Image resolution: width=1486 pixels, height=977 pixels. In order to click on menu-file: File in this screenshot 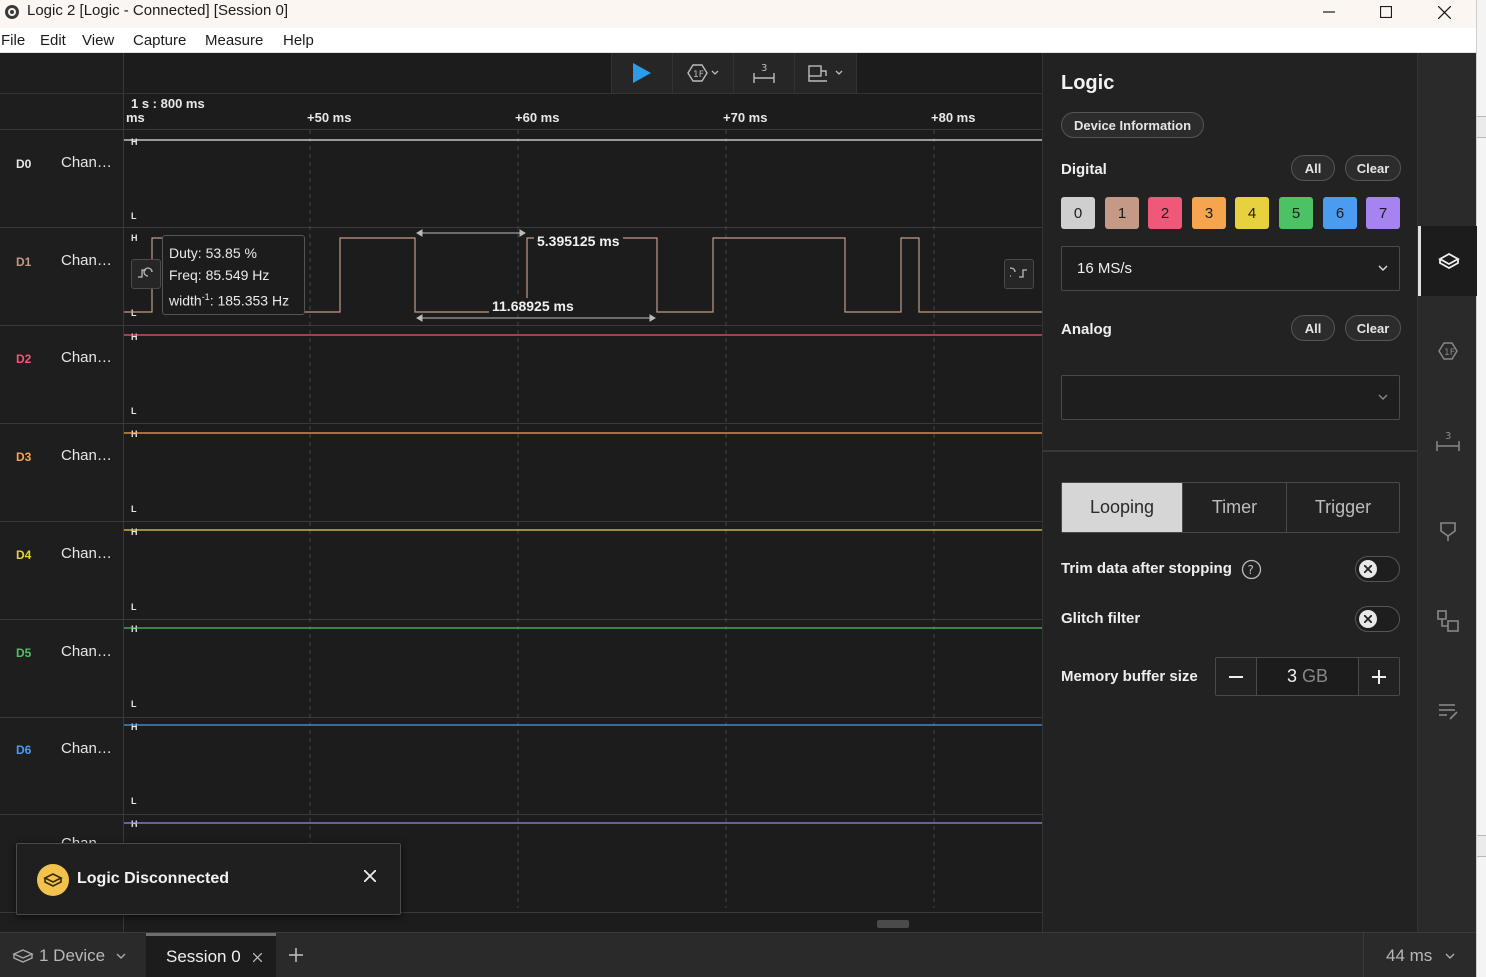, I will do `click(13, 40)`.